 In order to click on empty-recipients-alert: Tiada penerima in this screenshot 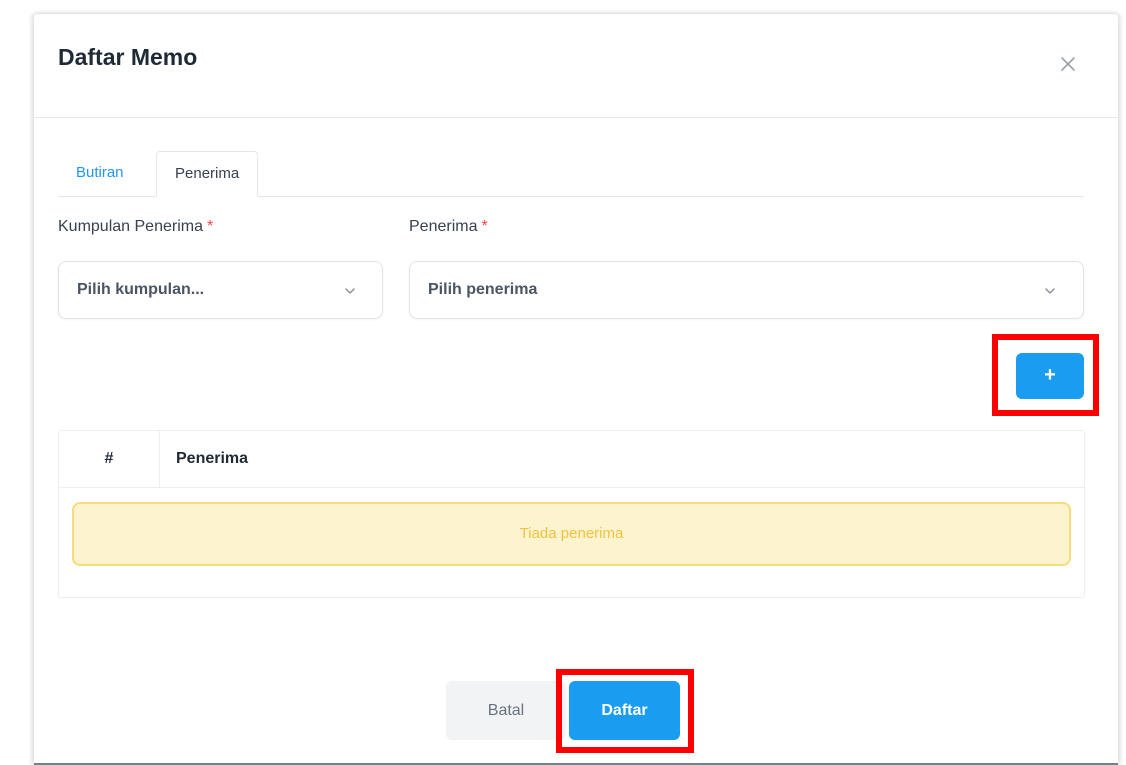, I will do `click(571, 534)`.